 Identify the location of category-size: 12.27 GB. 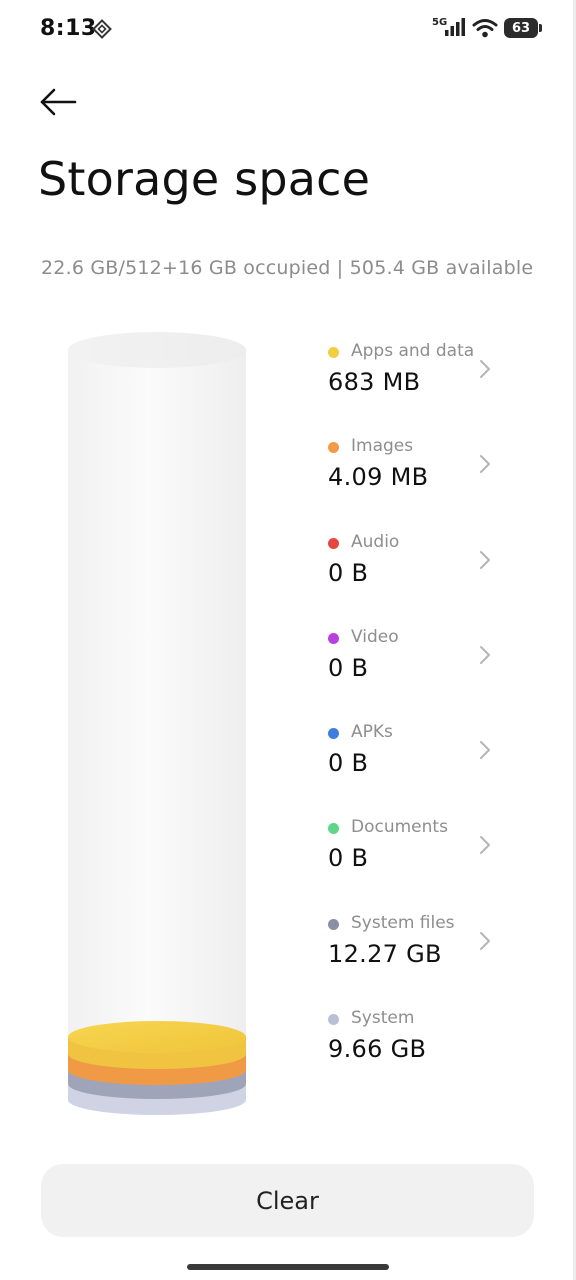
(385, 953).